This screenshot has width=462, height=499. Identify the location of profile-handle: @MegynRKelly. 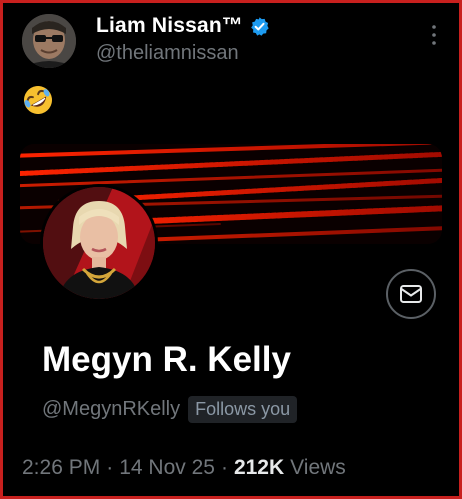
(111, 409).